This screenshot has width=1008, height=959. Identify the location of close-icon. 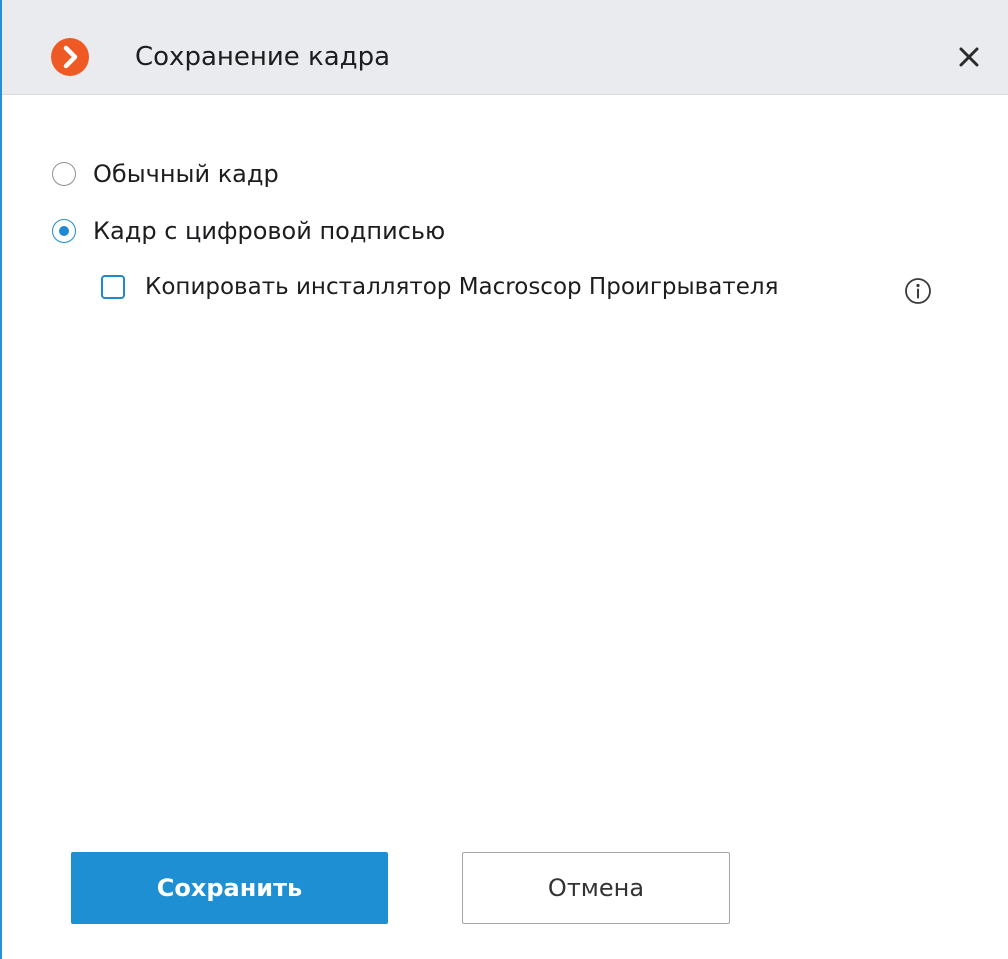
(969, 57).